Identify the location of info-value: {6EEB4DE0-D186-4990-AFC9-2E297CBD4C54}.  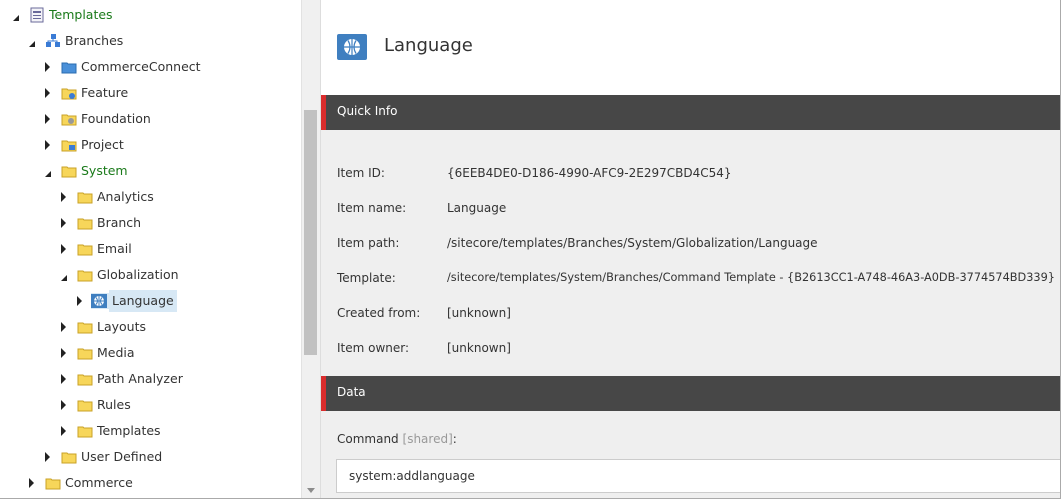
(589, 173).